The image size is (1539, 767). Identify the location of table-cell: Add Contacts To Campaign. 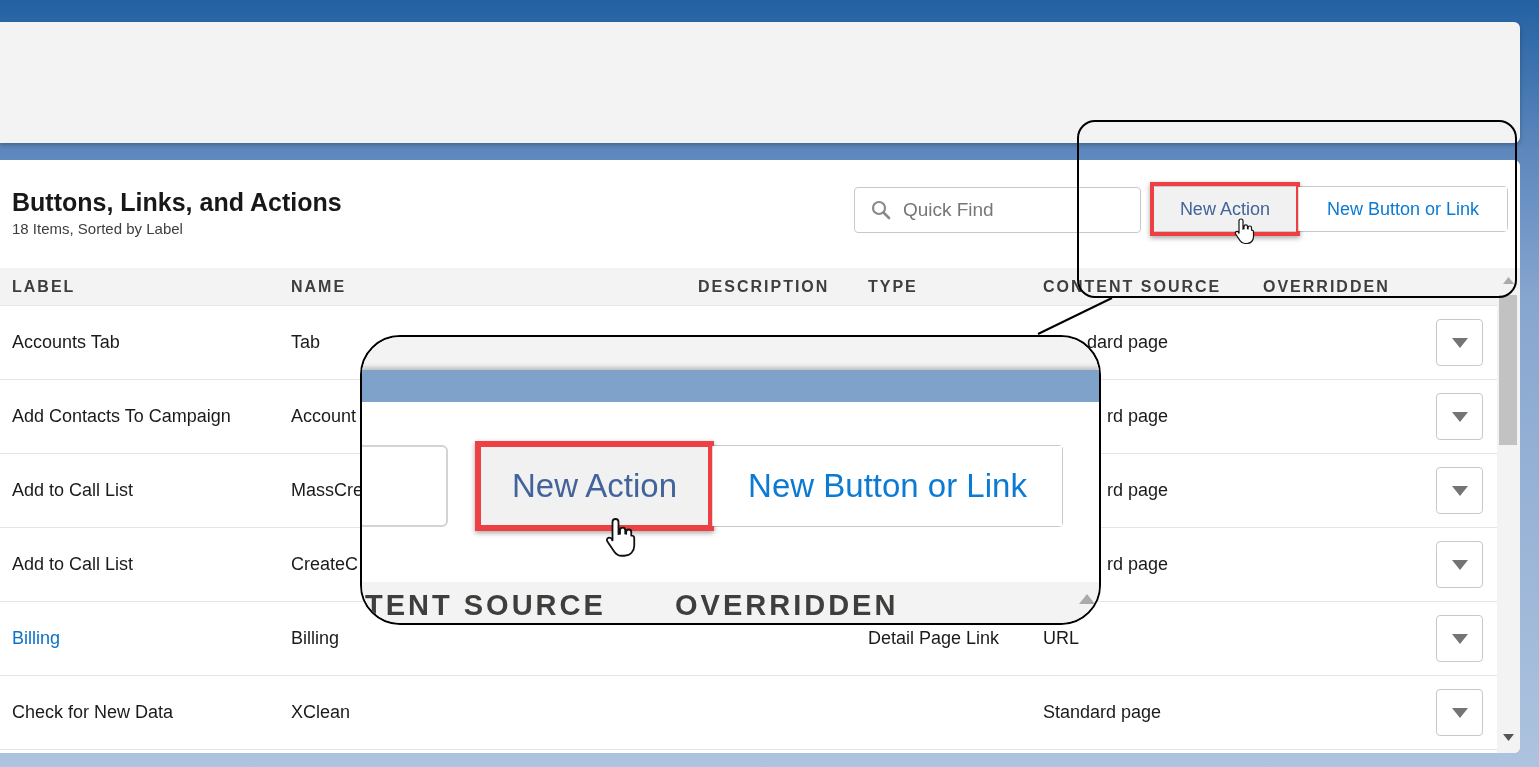
(121, 416).